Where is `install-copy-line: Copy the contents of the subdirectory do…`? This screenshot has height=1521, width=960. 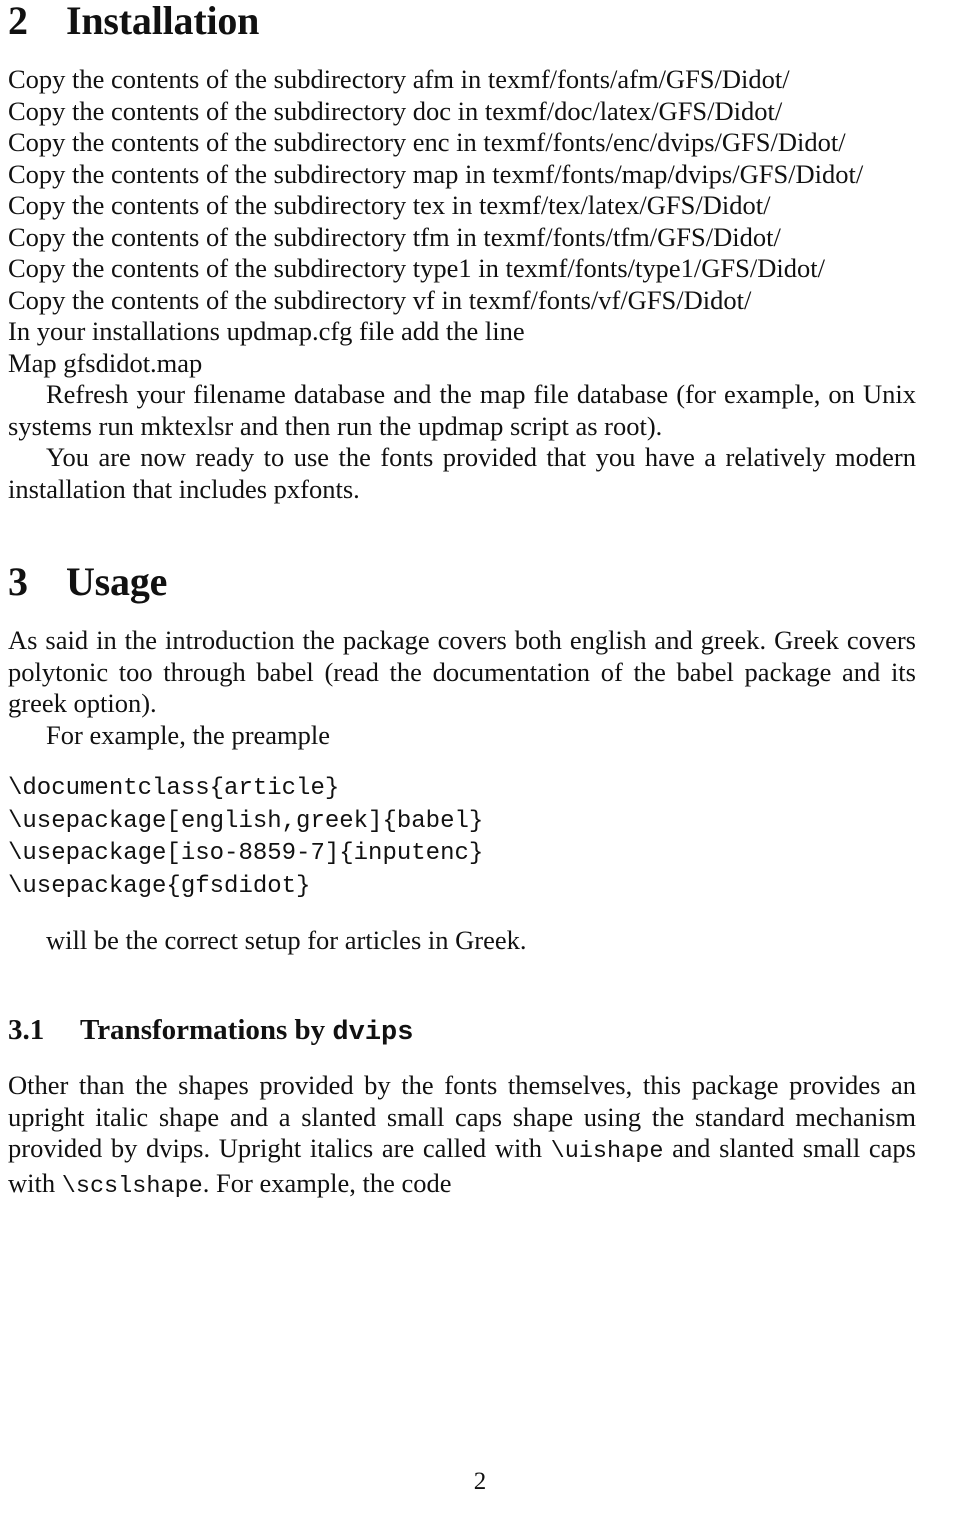
install-copy-line: Copy the contents of the subdirectory do… is located at coordinates (395, 110).